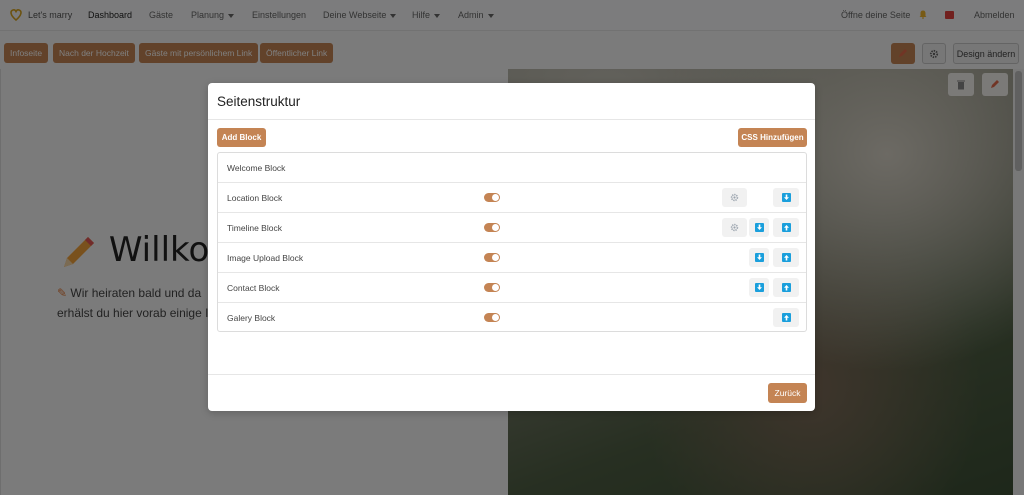 This screenshot has width=1024, height=495. Describe the element at coordinates (512, 318) in the screenshot. I see `block-row-gallery: Galery Block` at that location.